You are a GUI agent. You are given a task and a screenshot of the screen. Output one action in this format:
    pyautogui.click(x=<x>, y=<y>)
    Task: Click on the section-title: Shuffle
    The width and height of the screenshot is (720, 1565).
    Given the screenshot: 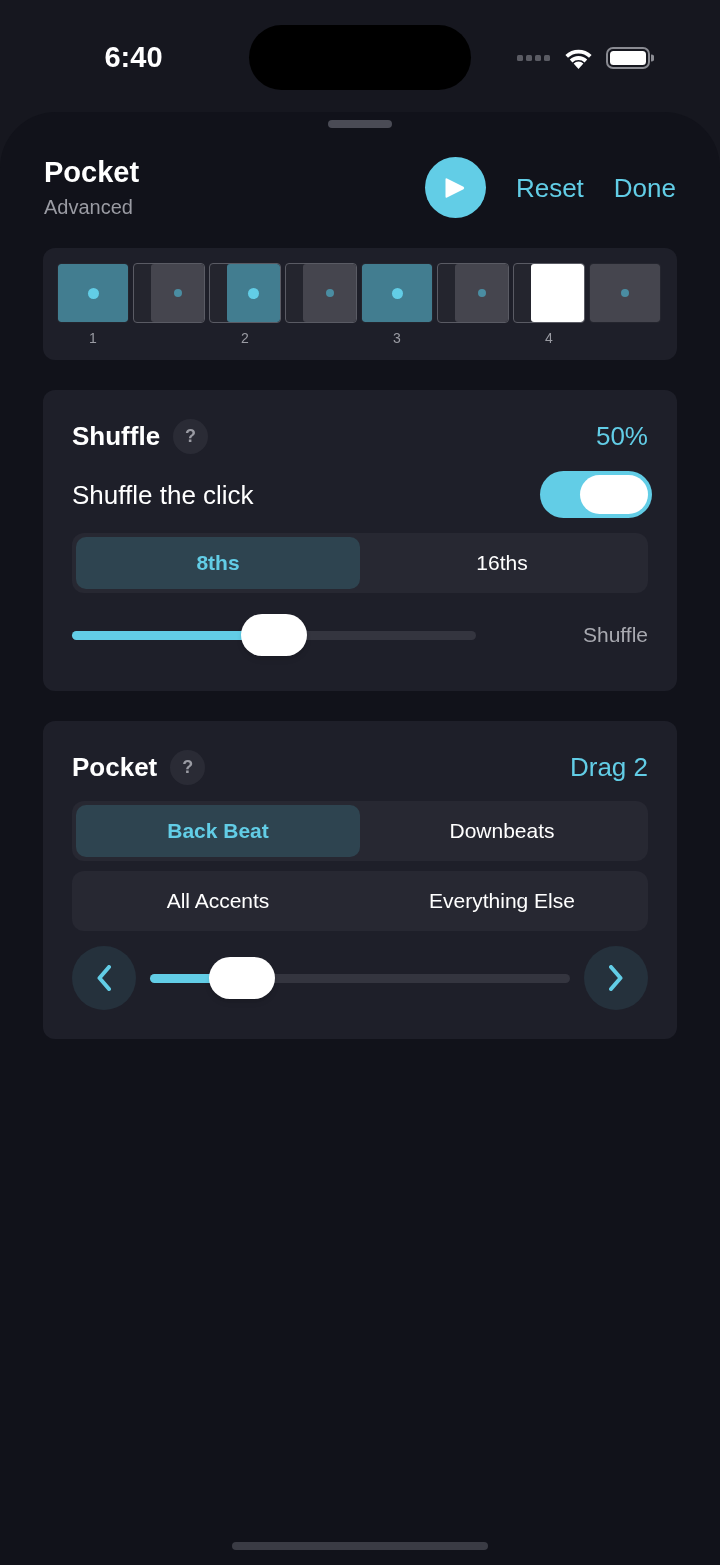 What is the action you would take?
    pyautogui.click(x=116, y=436)
    